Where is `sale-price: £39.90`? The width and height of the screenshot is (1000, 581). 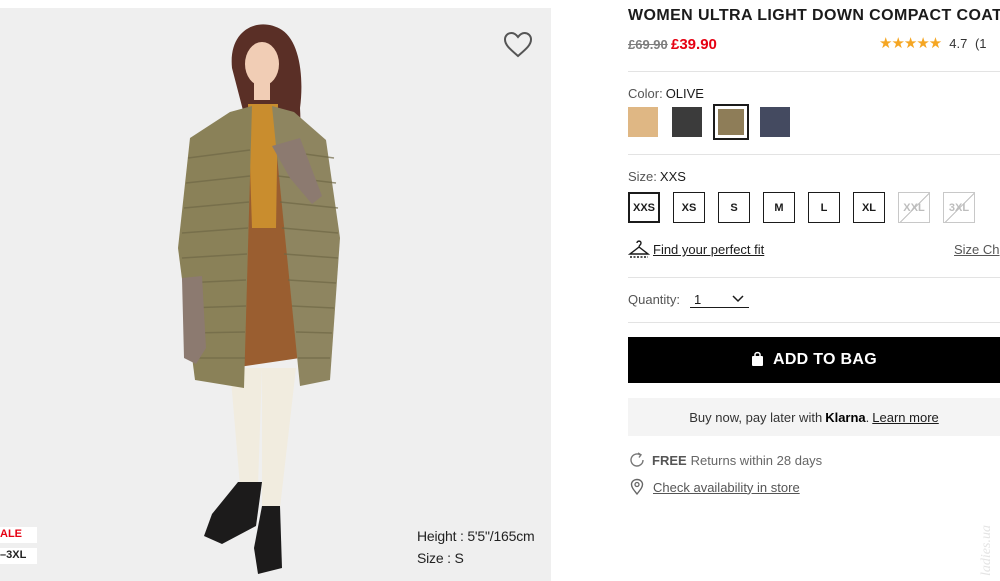
sale-price: £39.90 is located at coordinates (694, 44).